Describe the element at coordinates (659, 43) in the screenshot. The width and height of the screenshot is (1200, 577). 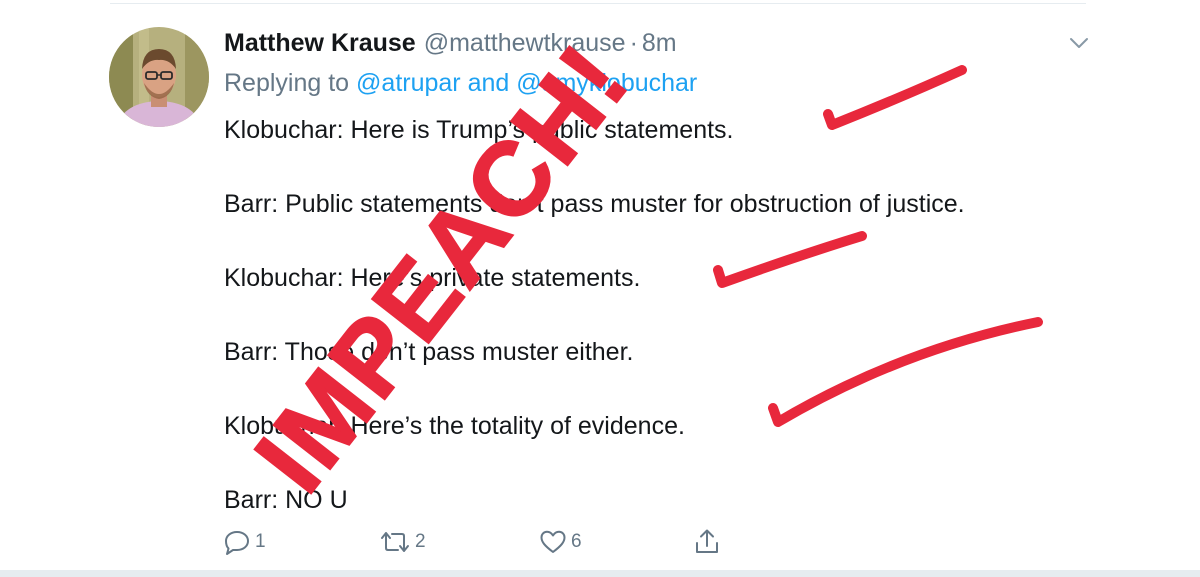
I see `timestamp: 8m` at that location.